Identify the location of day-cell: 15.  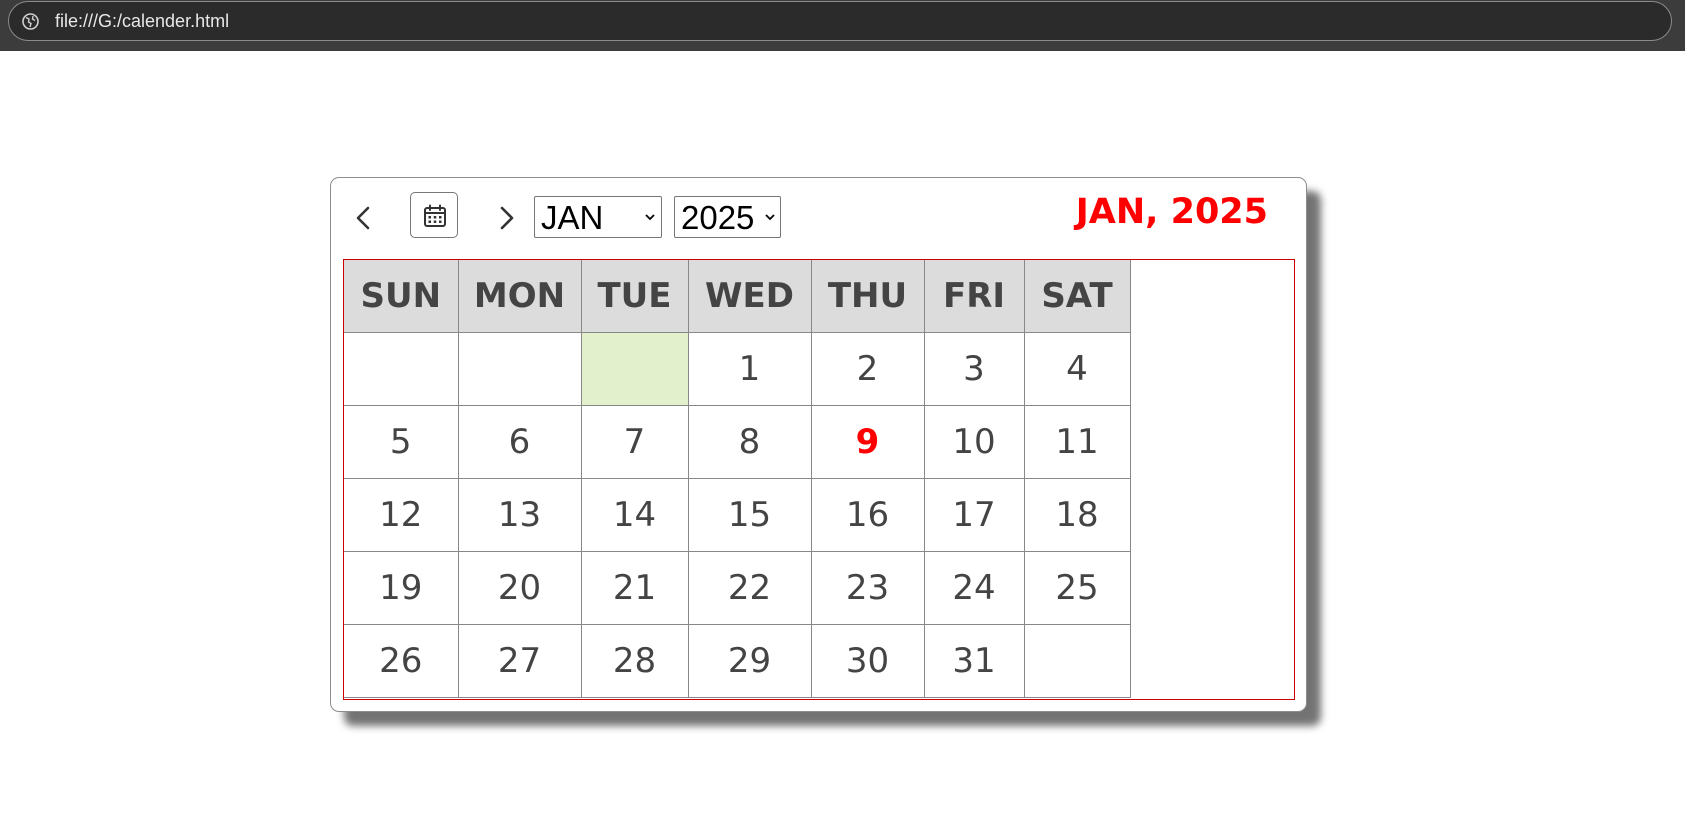
(749, 515).